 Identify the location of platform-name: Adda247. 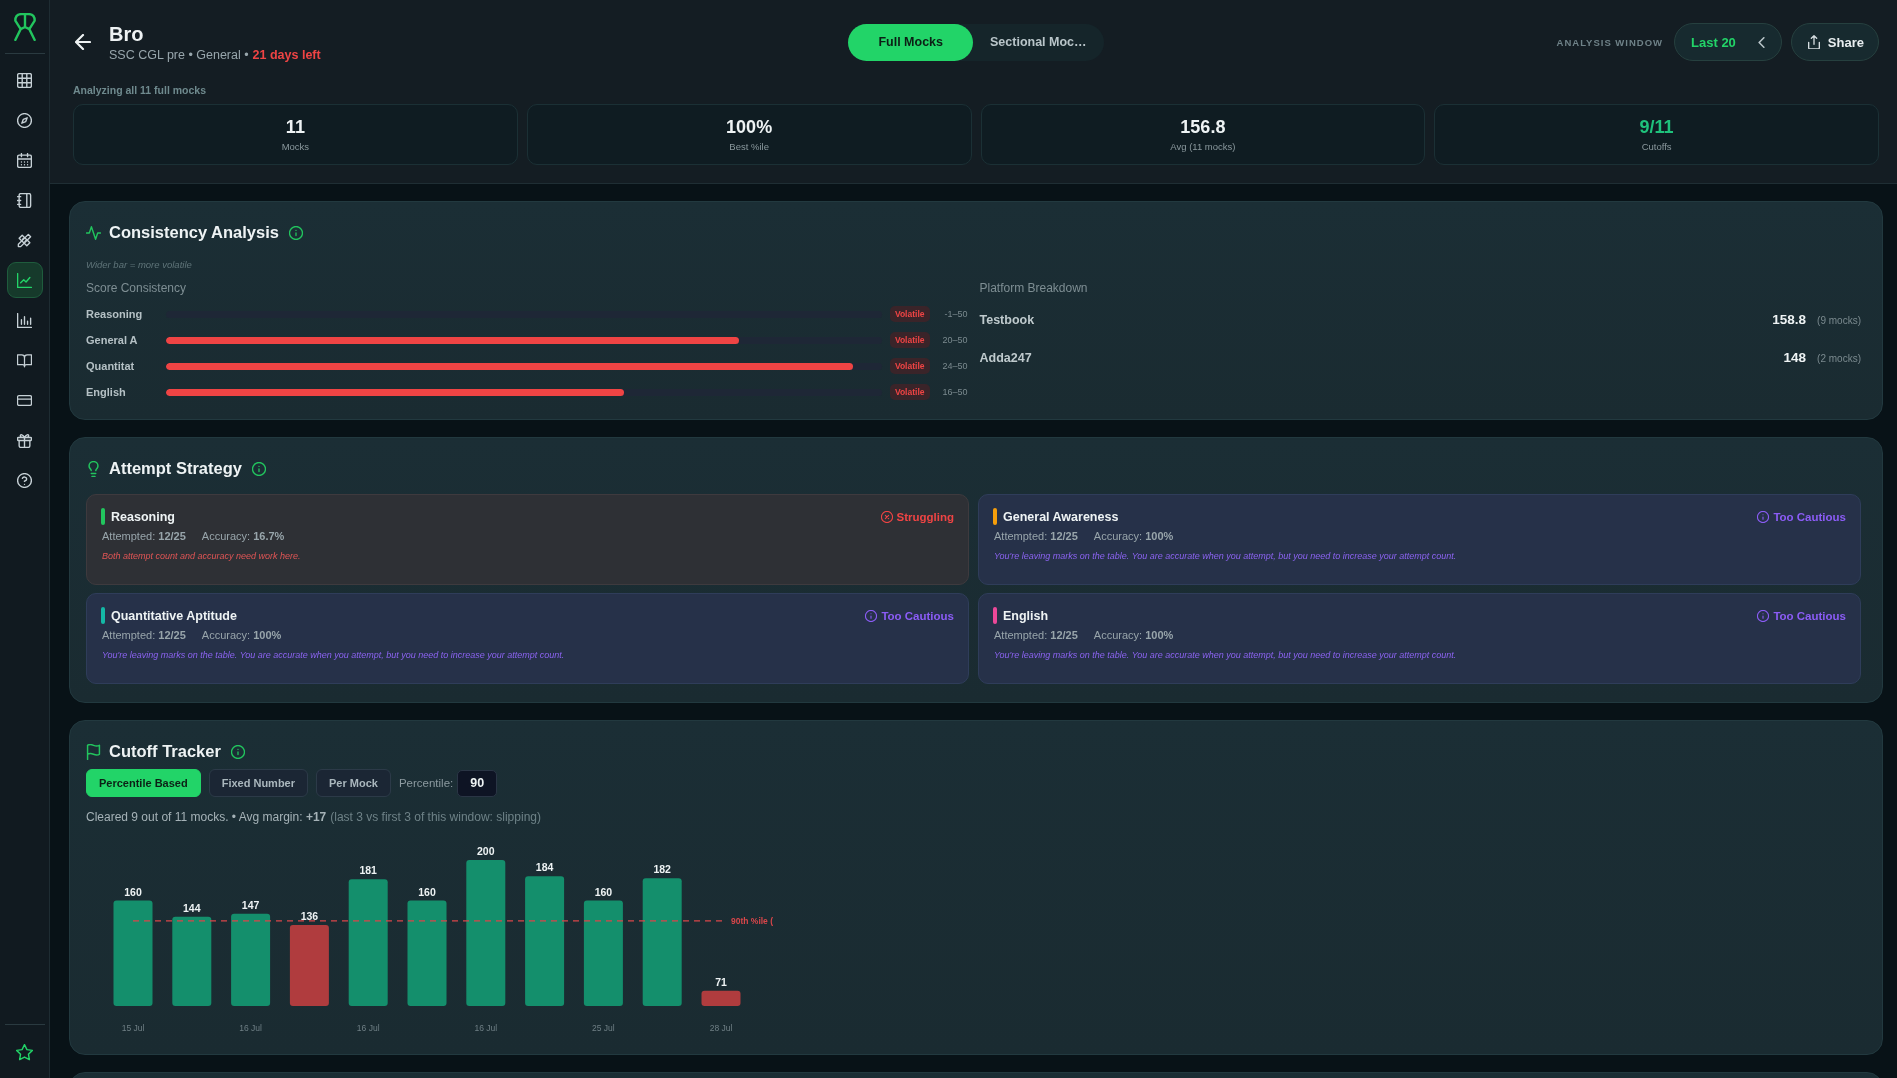
(1006, 358).